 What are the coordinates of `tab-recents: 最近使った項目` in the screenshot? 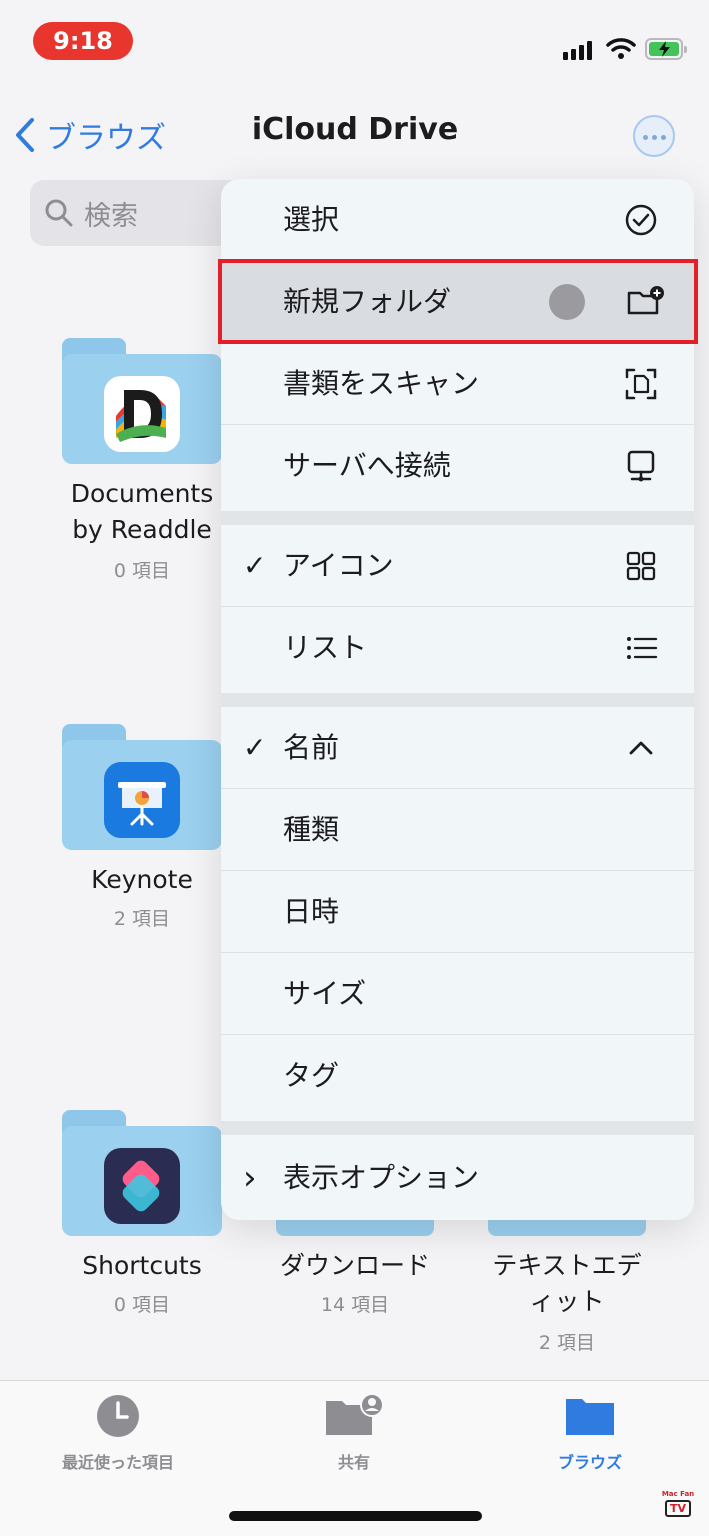 It's located at (118, 1433).